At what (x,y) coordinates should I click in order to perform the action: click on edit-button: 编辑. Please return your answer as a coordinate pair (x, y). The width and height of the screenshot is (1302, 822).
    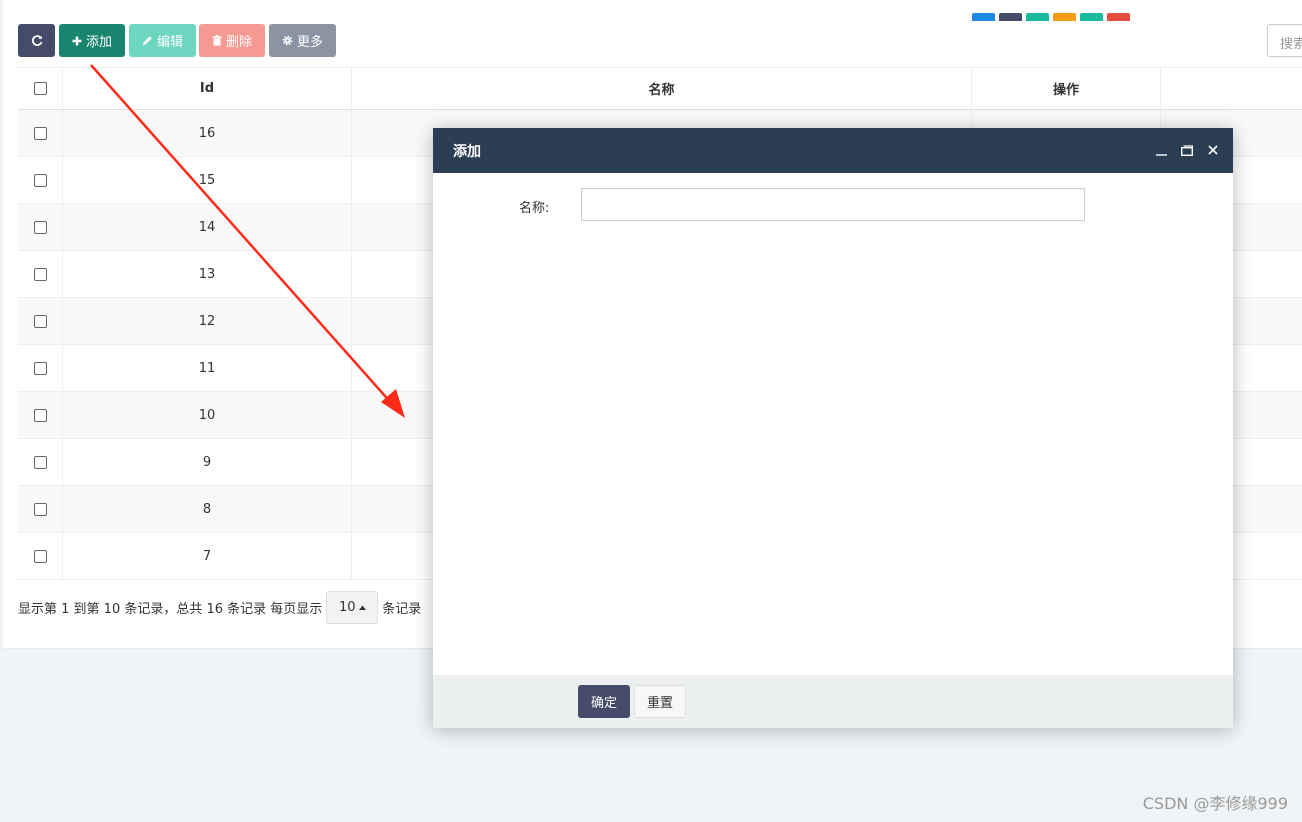
    Looking at the image, I should click on (162, 40).